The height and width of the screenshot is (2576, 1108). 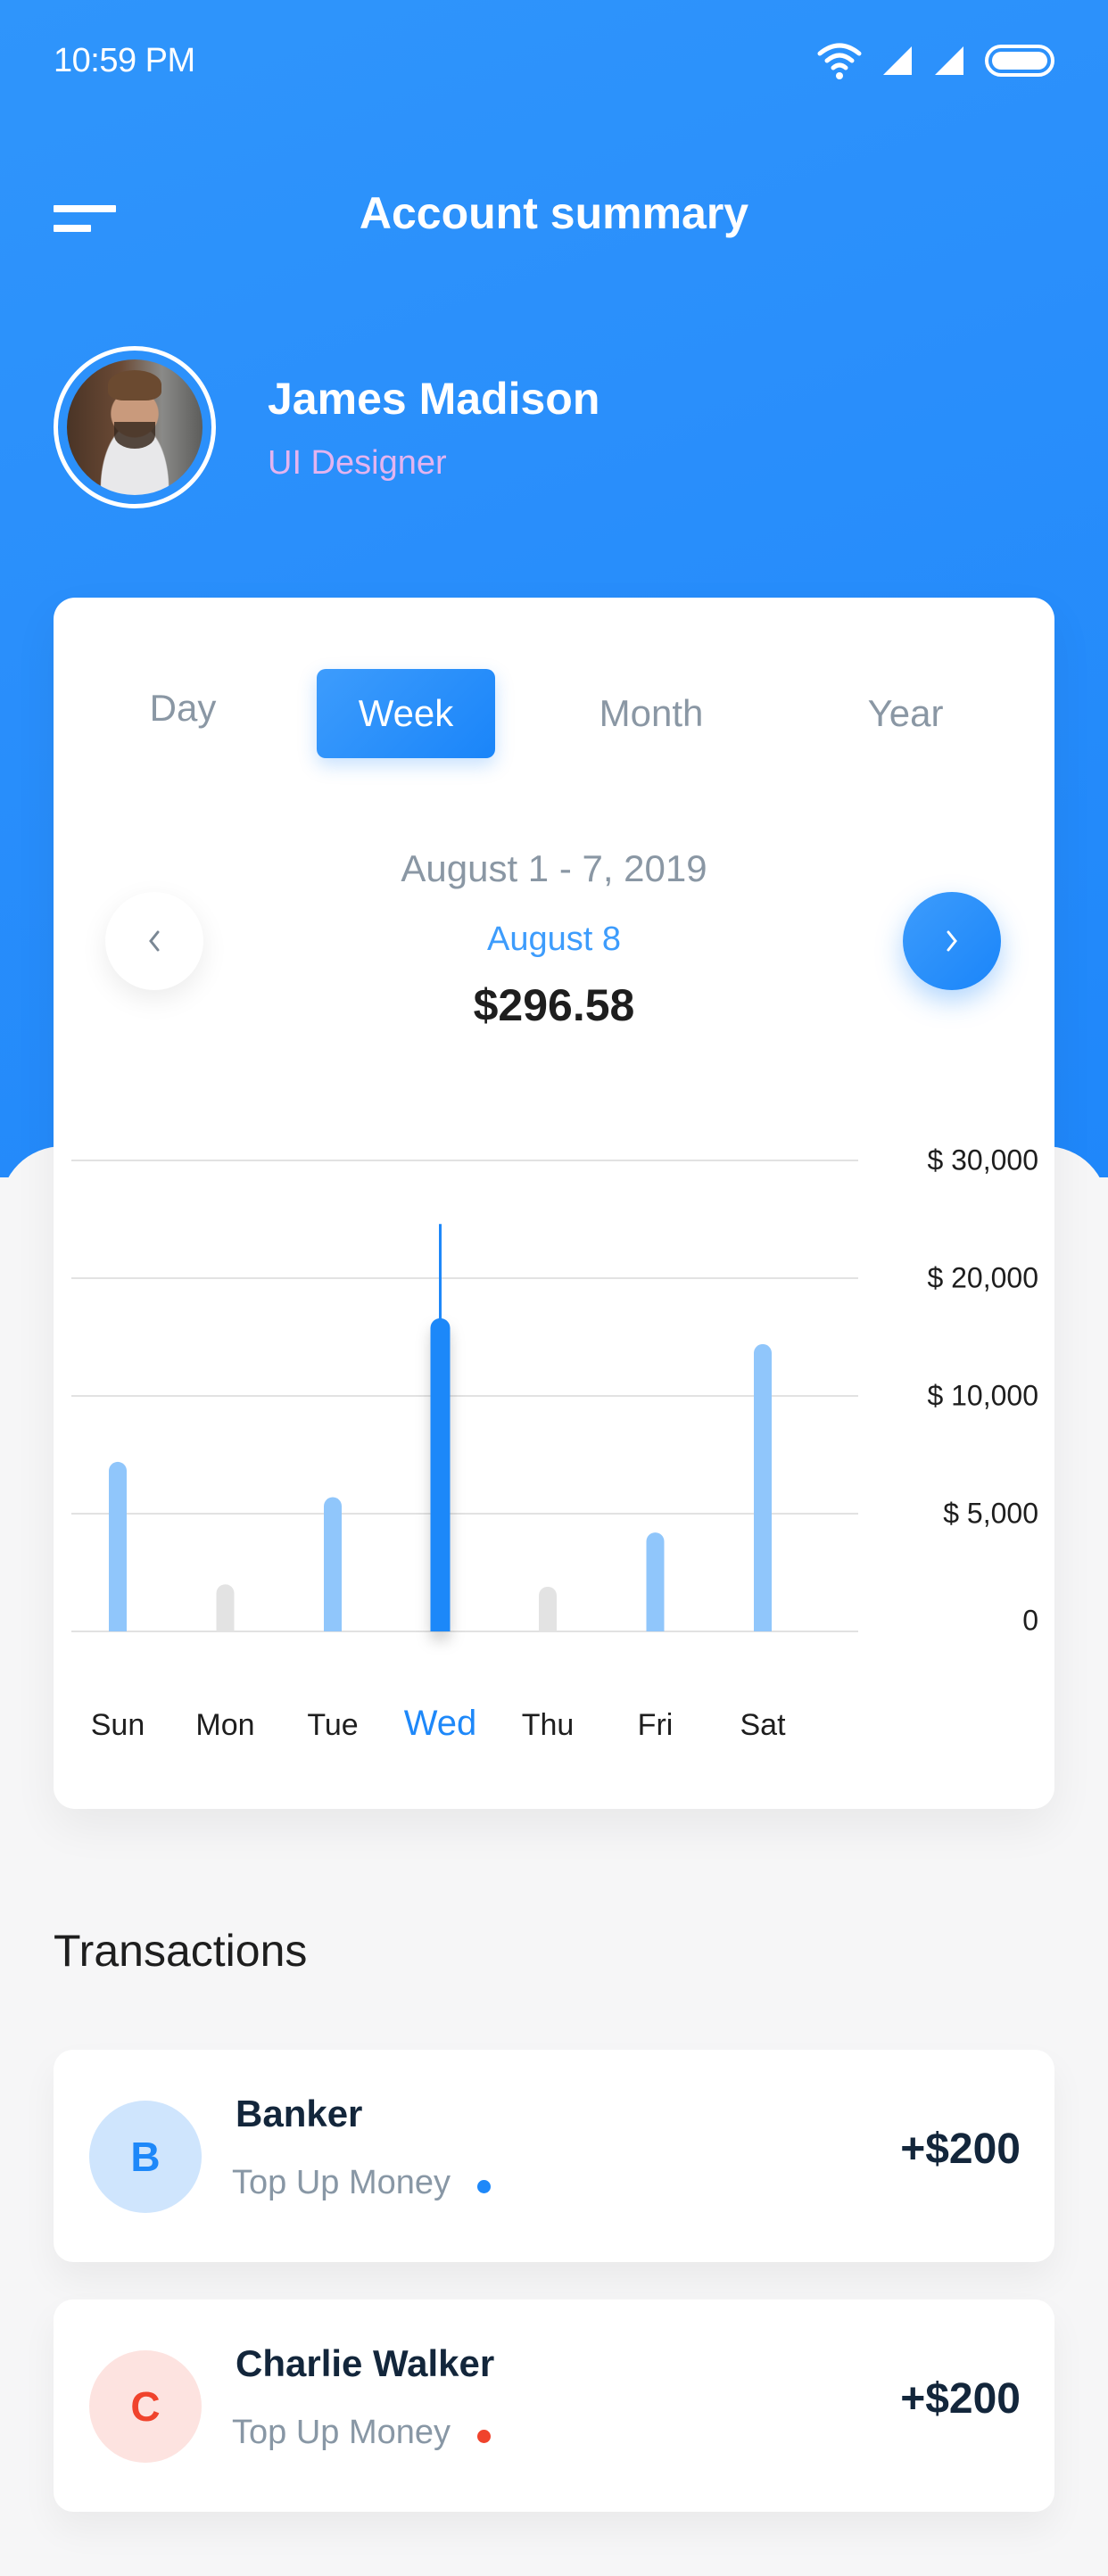 What do you see at coordinates (440, 1724) in the screenshot?
I see `x-tick-label-wed: Wed` at bounding box center [440, 1724].